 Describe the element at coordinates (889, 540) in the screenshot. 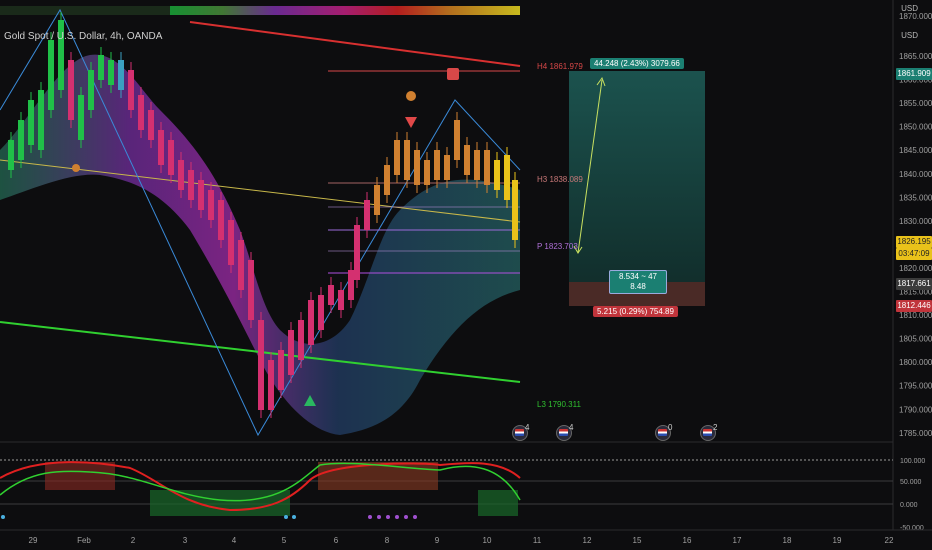

I see `time-tick: 22` at that location.